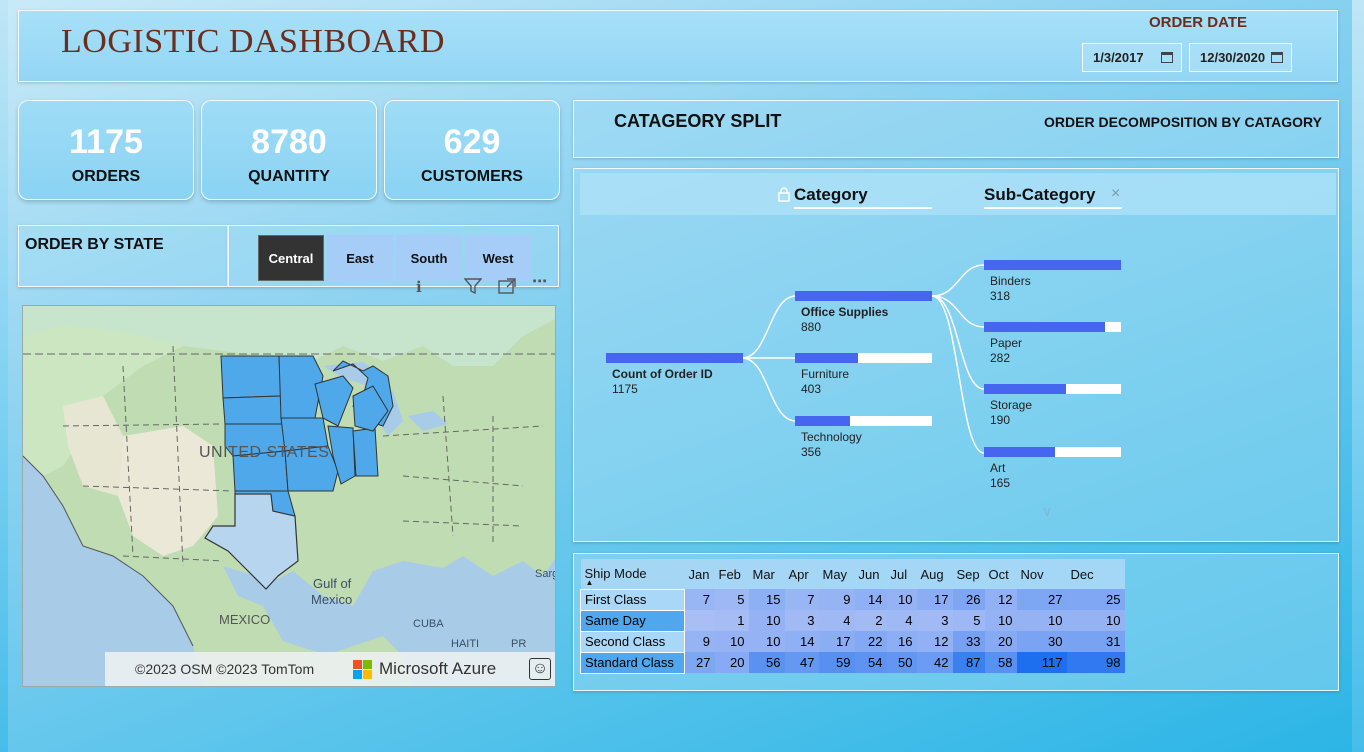  I want to click on table-cell: 26, so click(968, 599).